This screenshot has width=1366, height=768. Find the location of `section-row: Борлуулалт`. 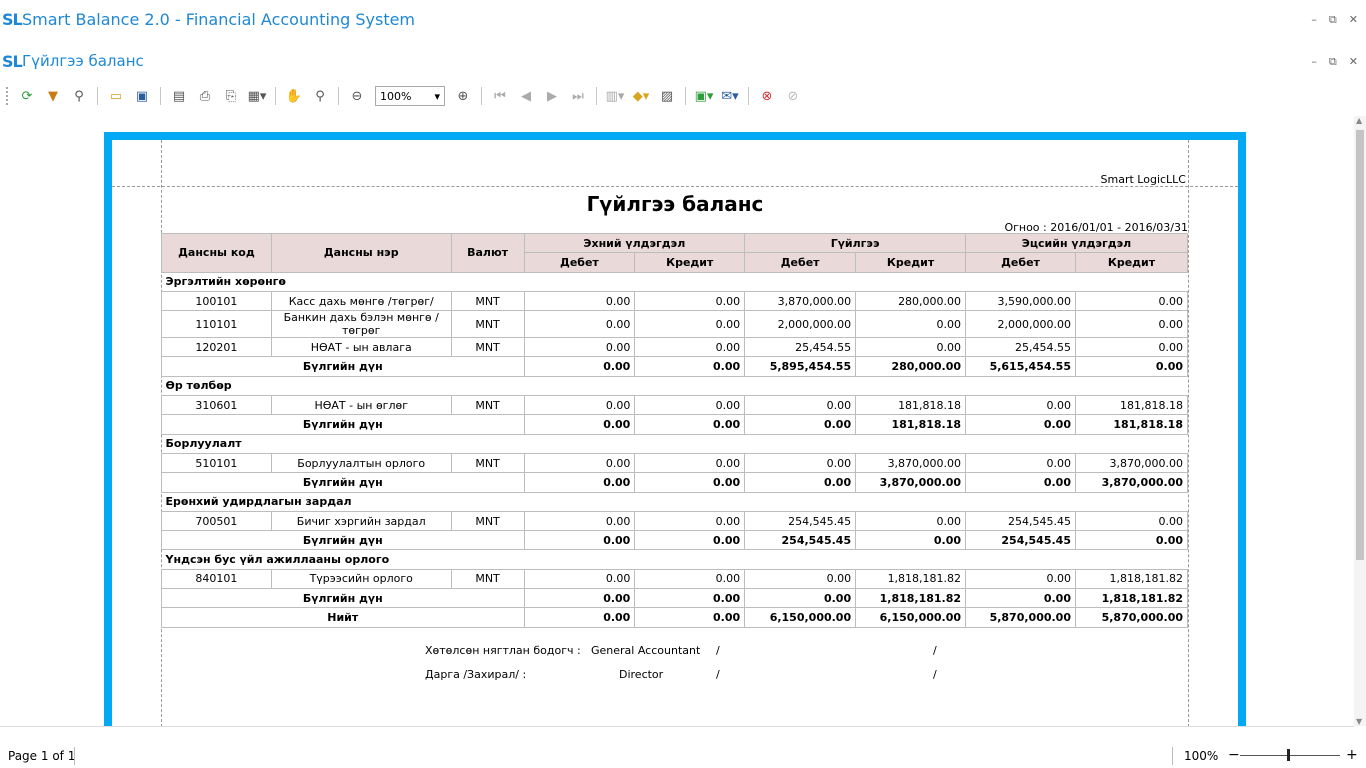

section-row: Борлуулалт is located at coordinates (674, 443).